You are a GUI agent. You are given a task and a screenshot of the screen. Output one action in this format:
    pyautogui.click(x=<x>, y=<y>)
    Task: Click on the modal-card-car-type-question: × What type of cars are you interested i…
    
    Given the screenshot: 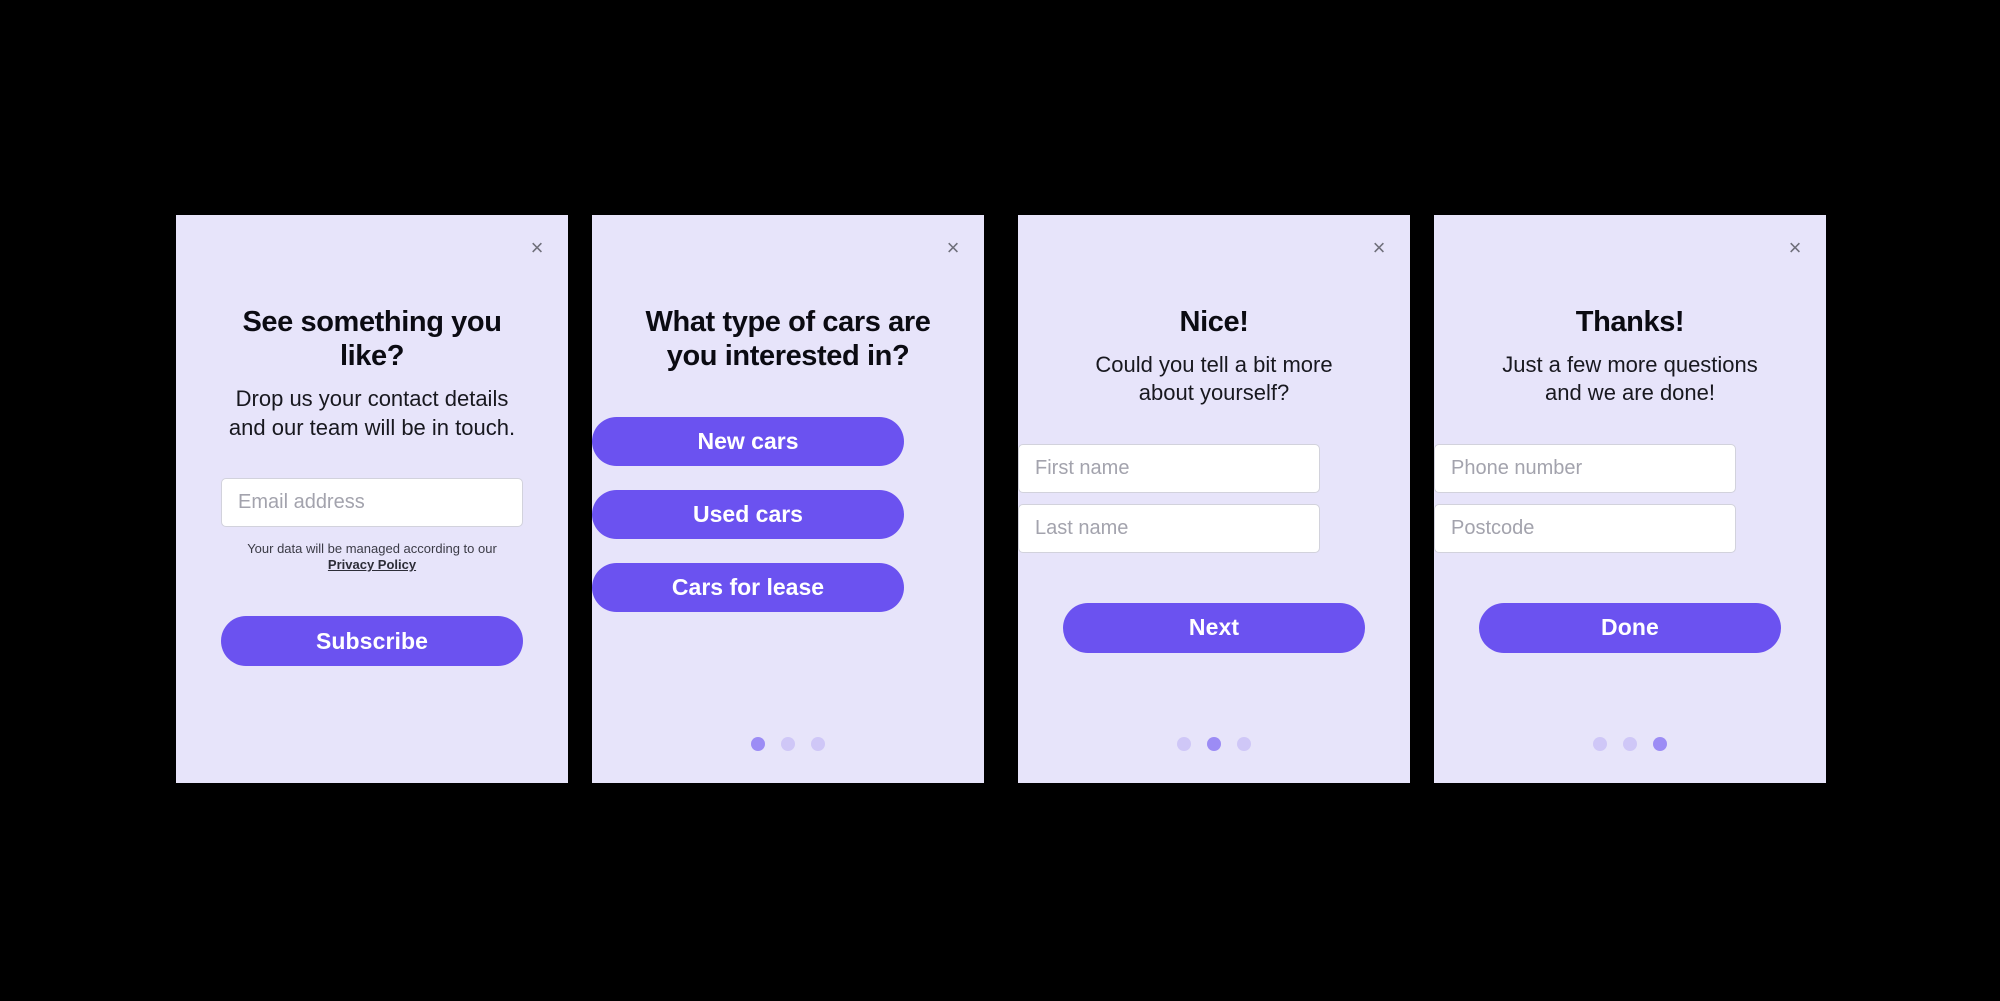 What is the action you would take?
    pyautogui.click(x=784, y=495)
    